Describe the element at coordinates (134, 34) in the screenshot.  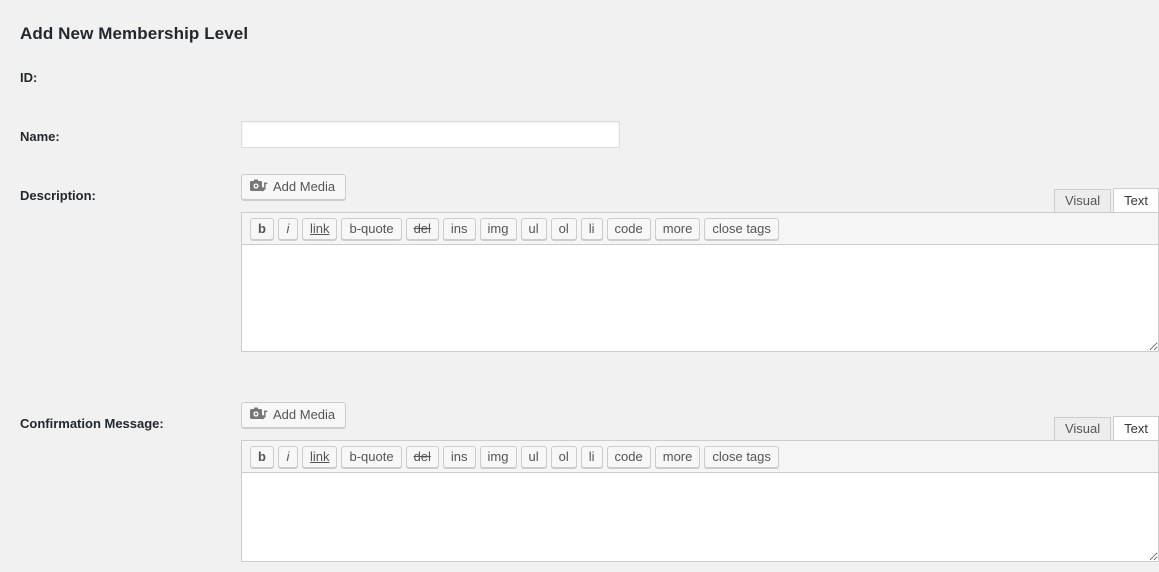
I see `page-title: Add New Membership Level` at that location.